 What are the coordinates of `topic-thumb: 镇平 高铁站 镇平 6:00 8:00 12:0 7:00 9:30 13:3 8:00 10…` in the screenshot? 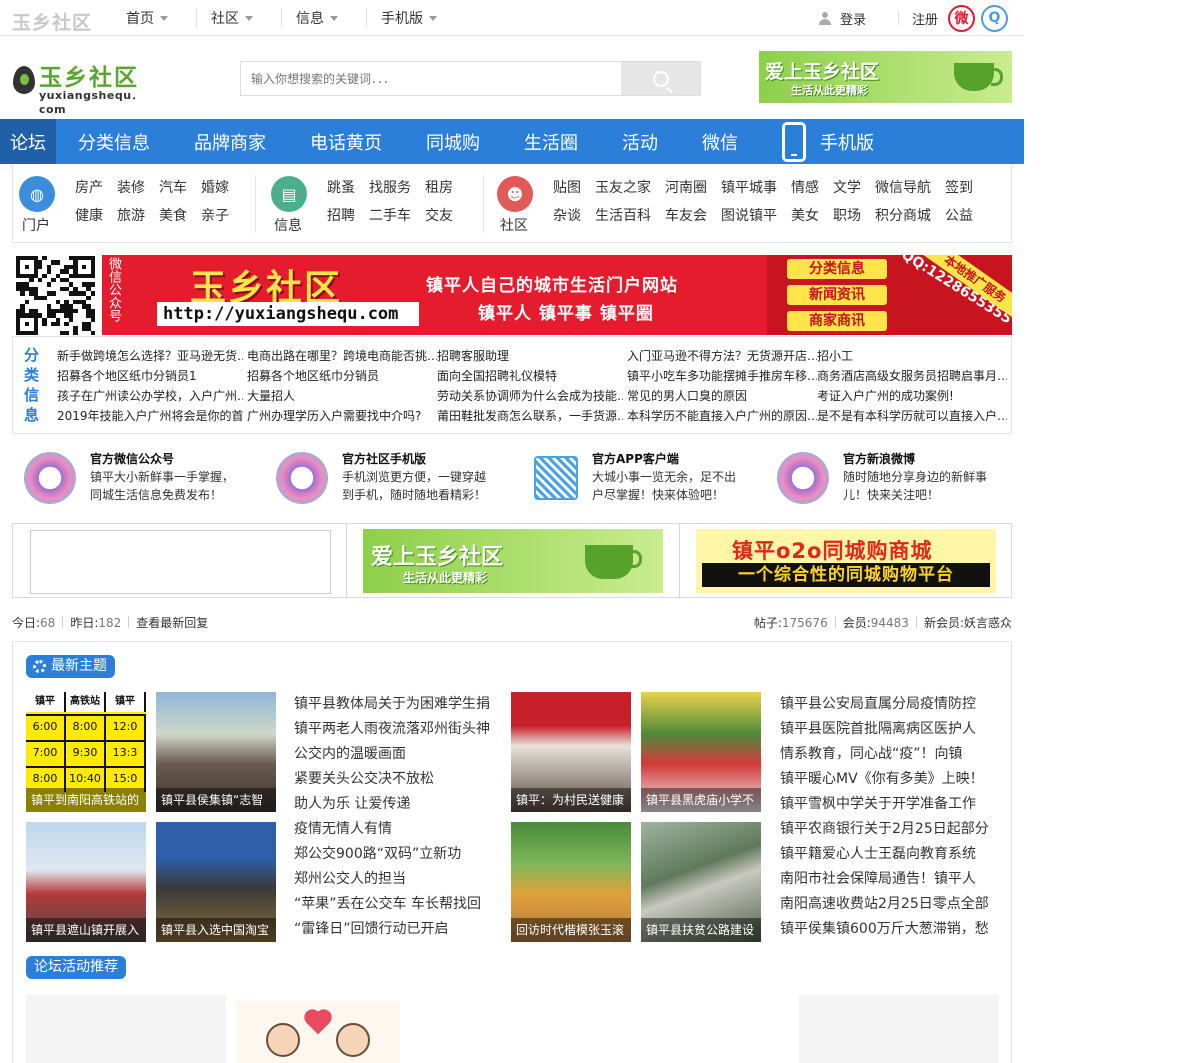 It's located at (86, 752).